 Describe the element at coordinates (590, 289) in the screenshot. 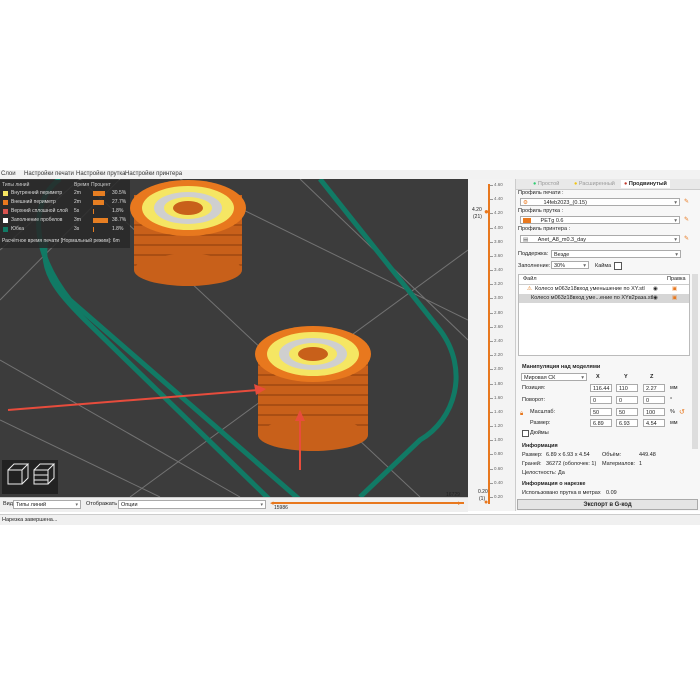

I see `object-name: Колесо м063z18вход уменьшение по XY.stl` at that location.